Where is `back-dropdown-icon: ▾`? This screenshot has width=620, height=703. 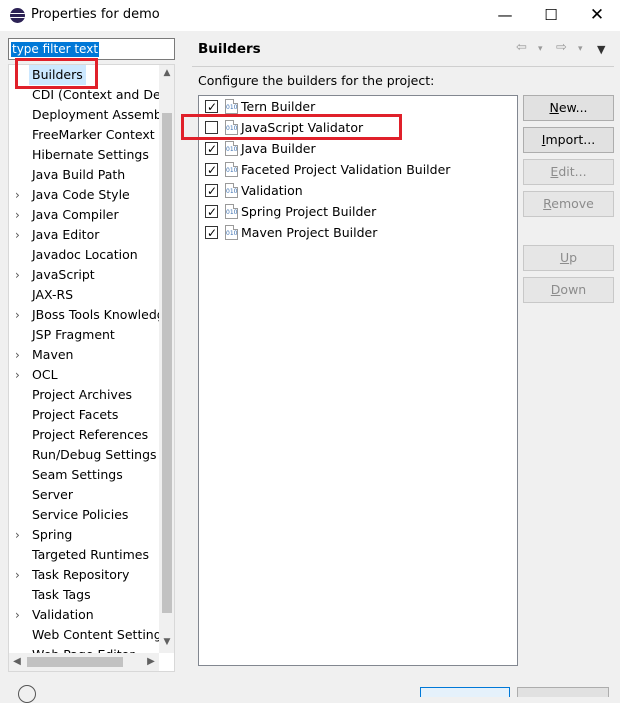 back-dropdown-icon: ▾ is located at coordinates (540, 49).